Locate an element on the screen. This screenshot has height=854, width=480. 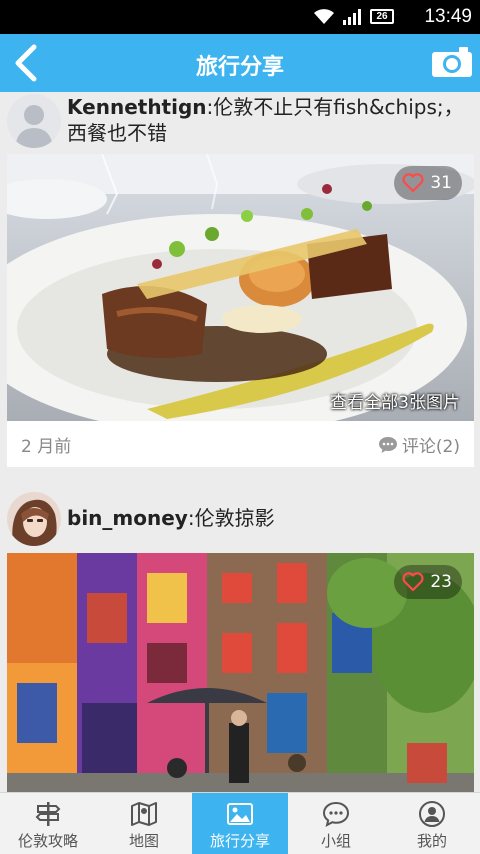
post-time: 2 月前 is located at coordinates (46, 447).